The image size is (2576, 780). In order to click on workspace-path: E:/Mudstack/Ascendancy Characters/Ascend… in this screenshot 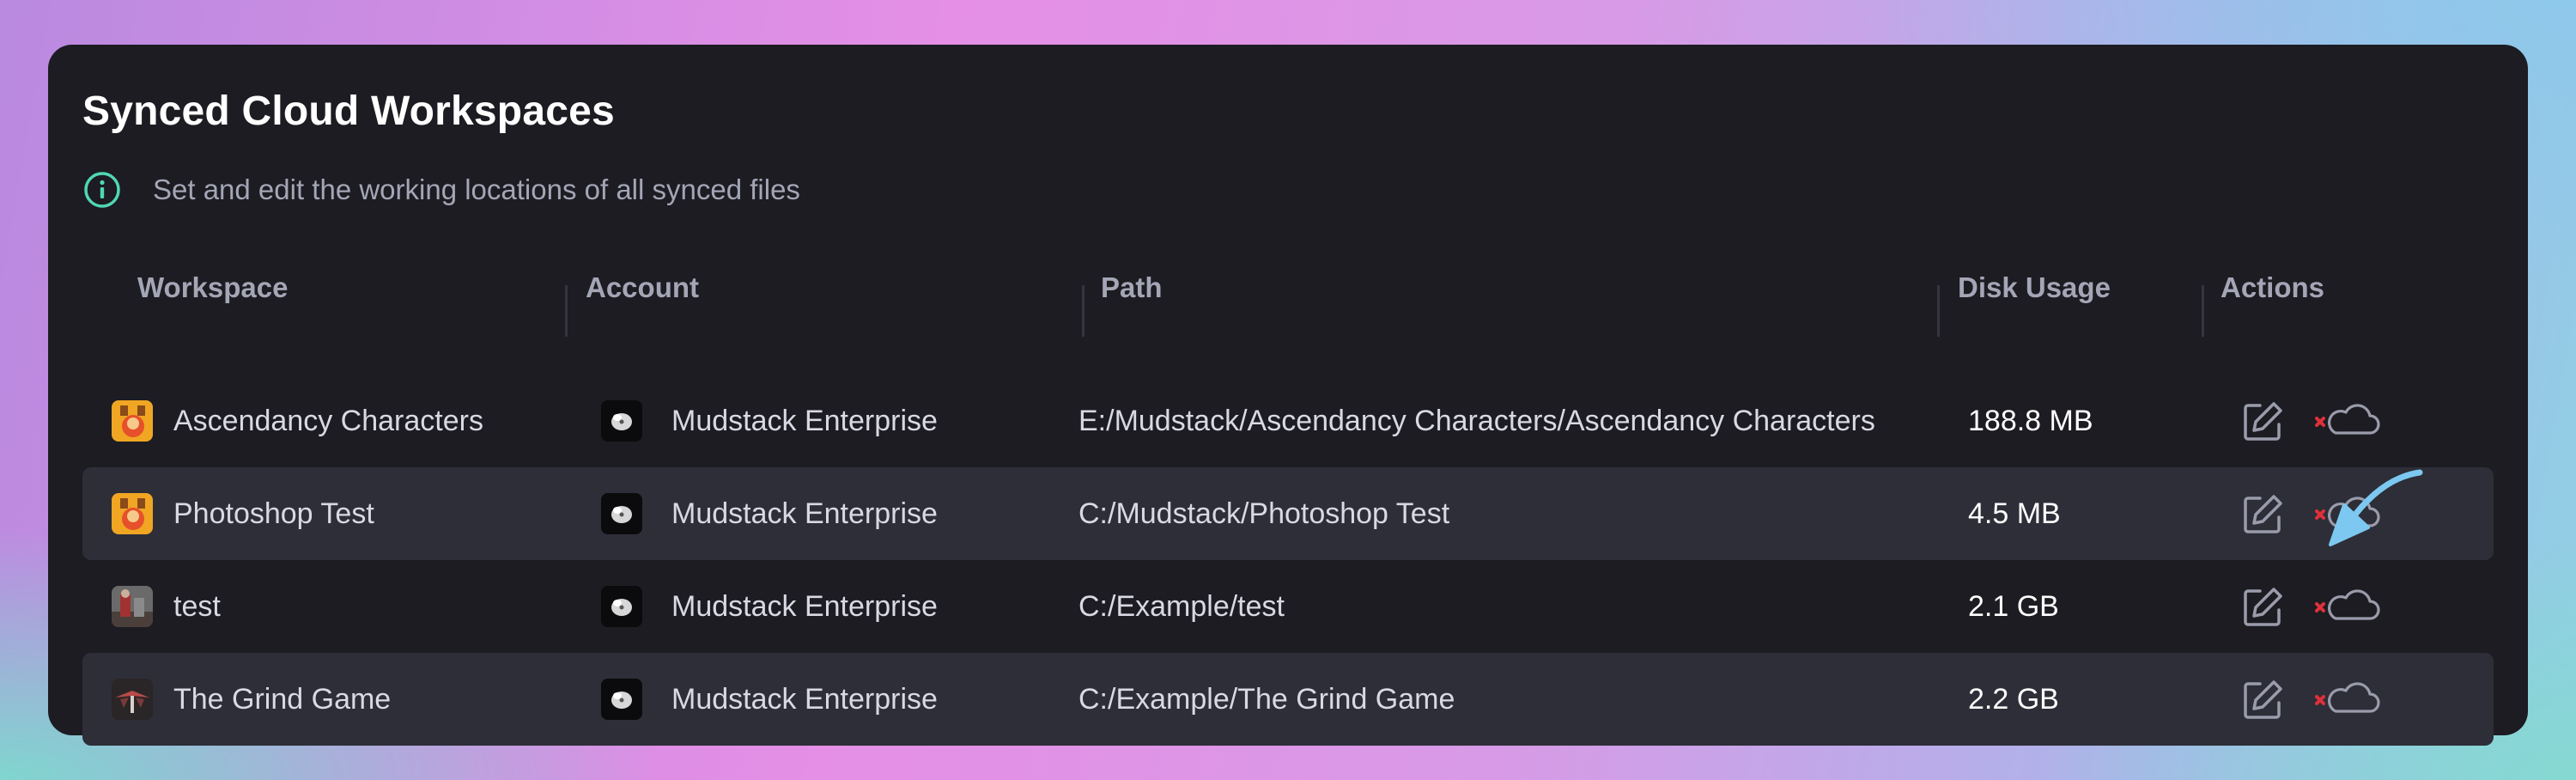, I will do `click(1477, 421)`.